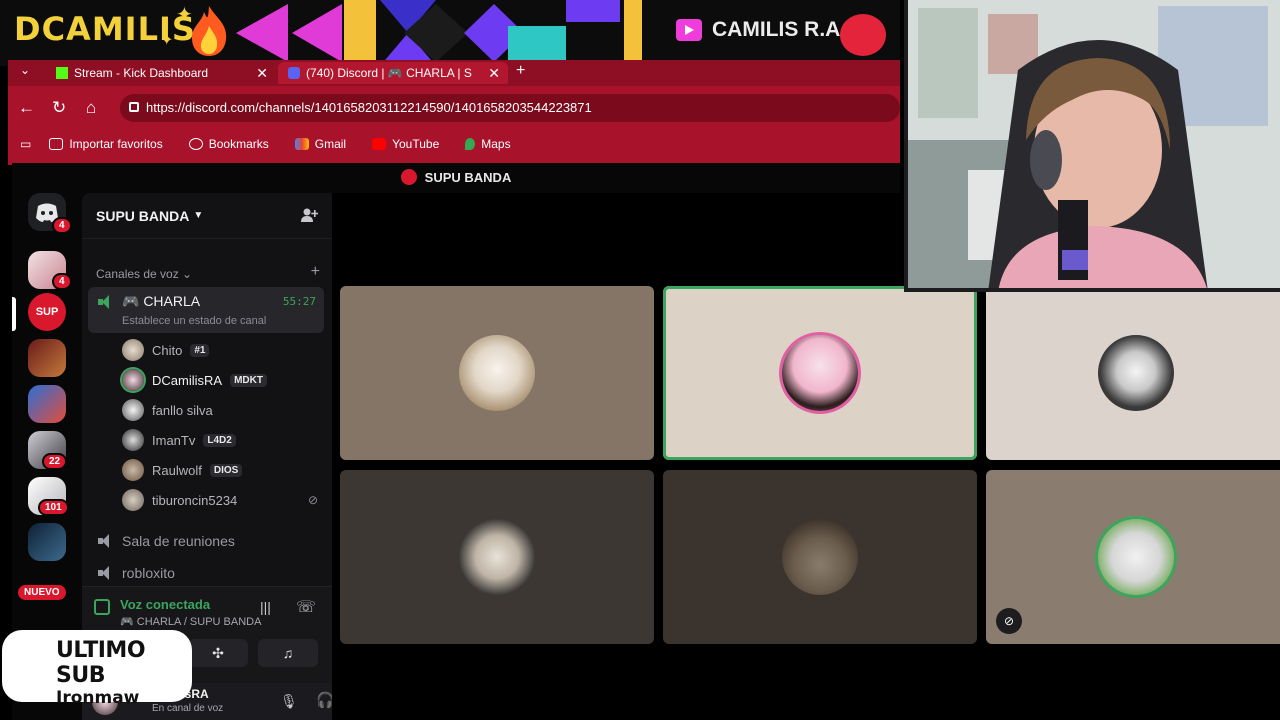 The width and height of the screenshot is (1280, 720). I want to click on voice-member: DCamilisRA MDKT, so click(194, 380).